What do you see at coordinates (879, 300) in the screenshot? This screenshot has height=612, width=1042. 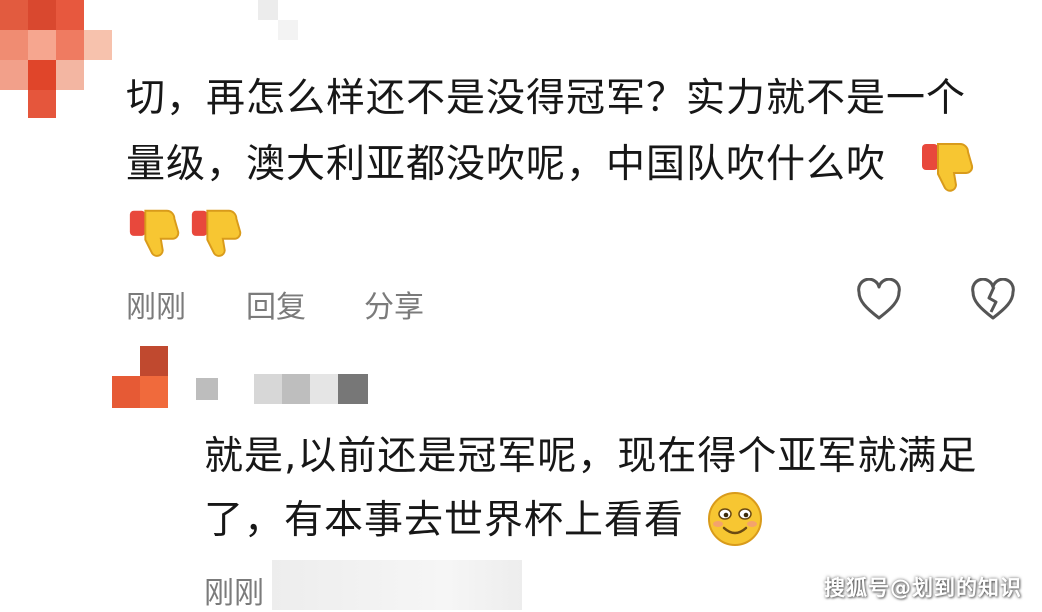 I see `heart-outline-icon` at bounding box center [879, 300].